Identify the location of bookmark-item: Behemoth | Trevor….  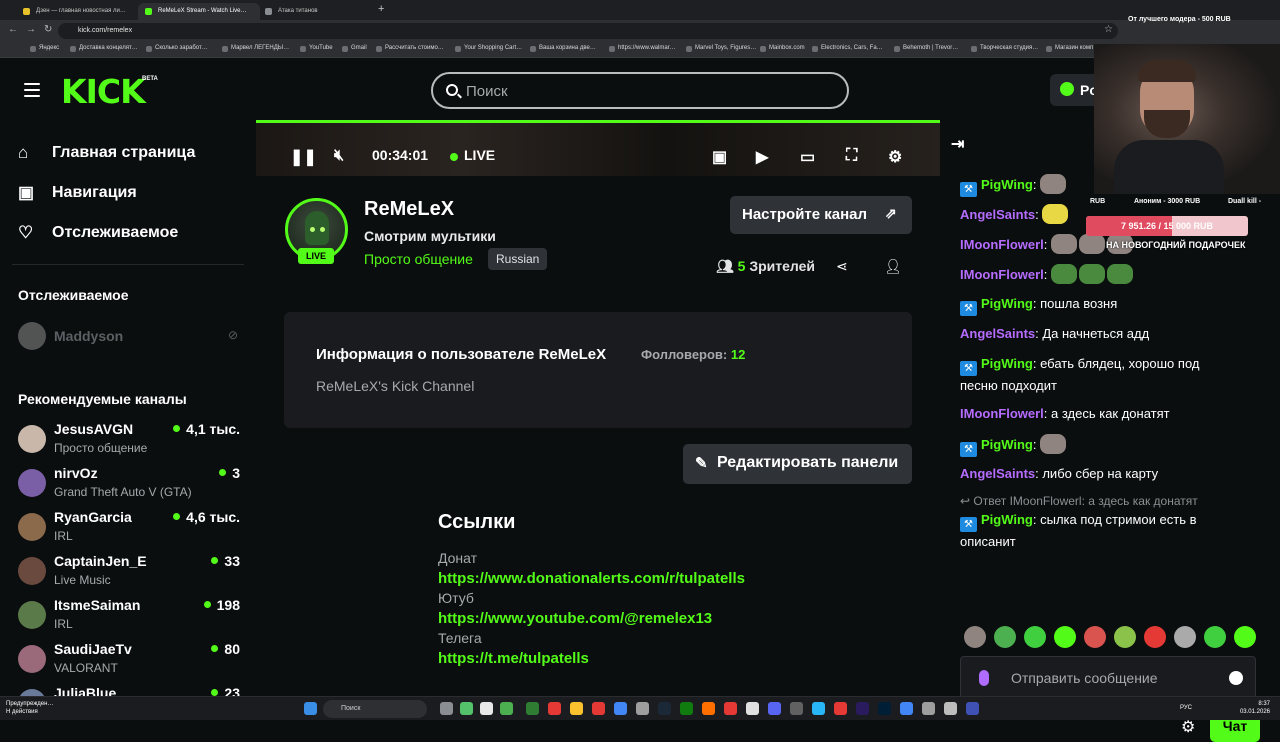
(926, 48).